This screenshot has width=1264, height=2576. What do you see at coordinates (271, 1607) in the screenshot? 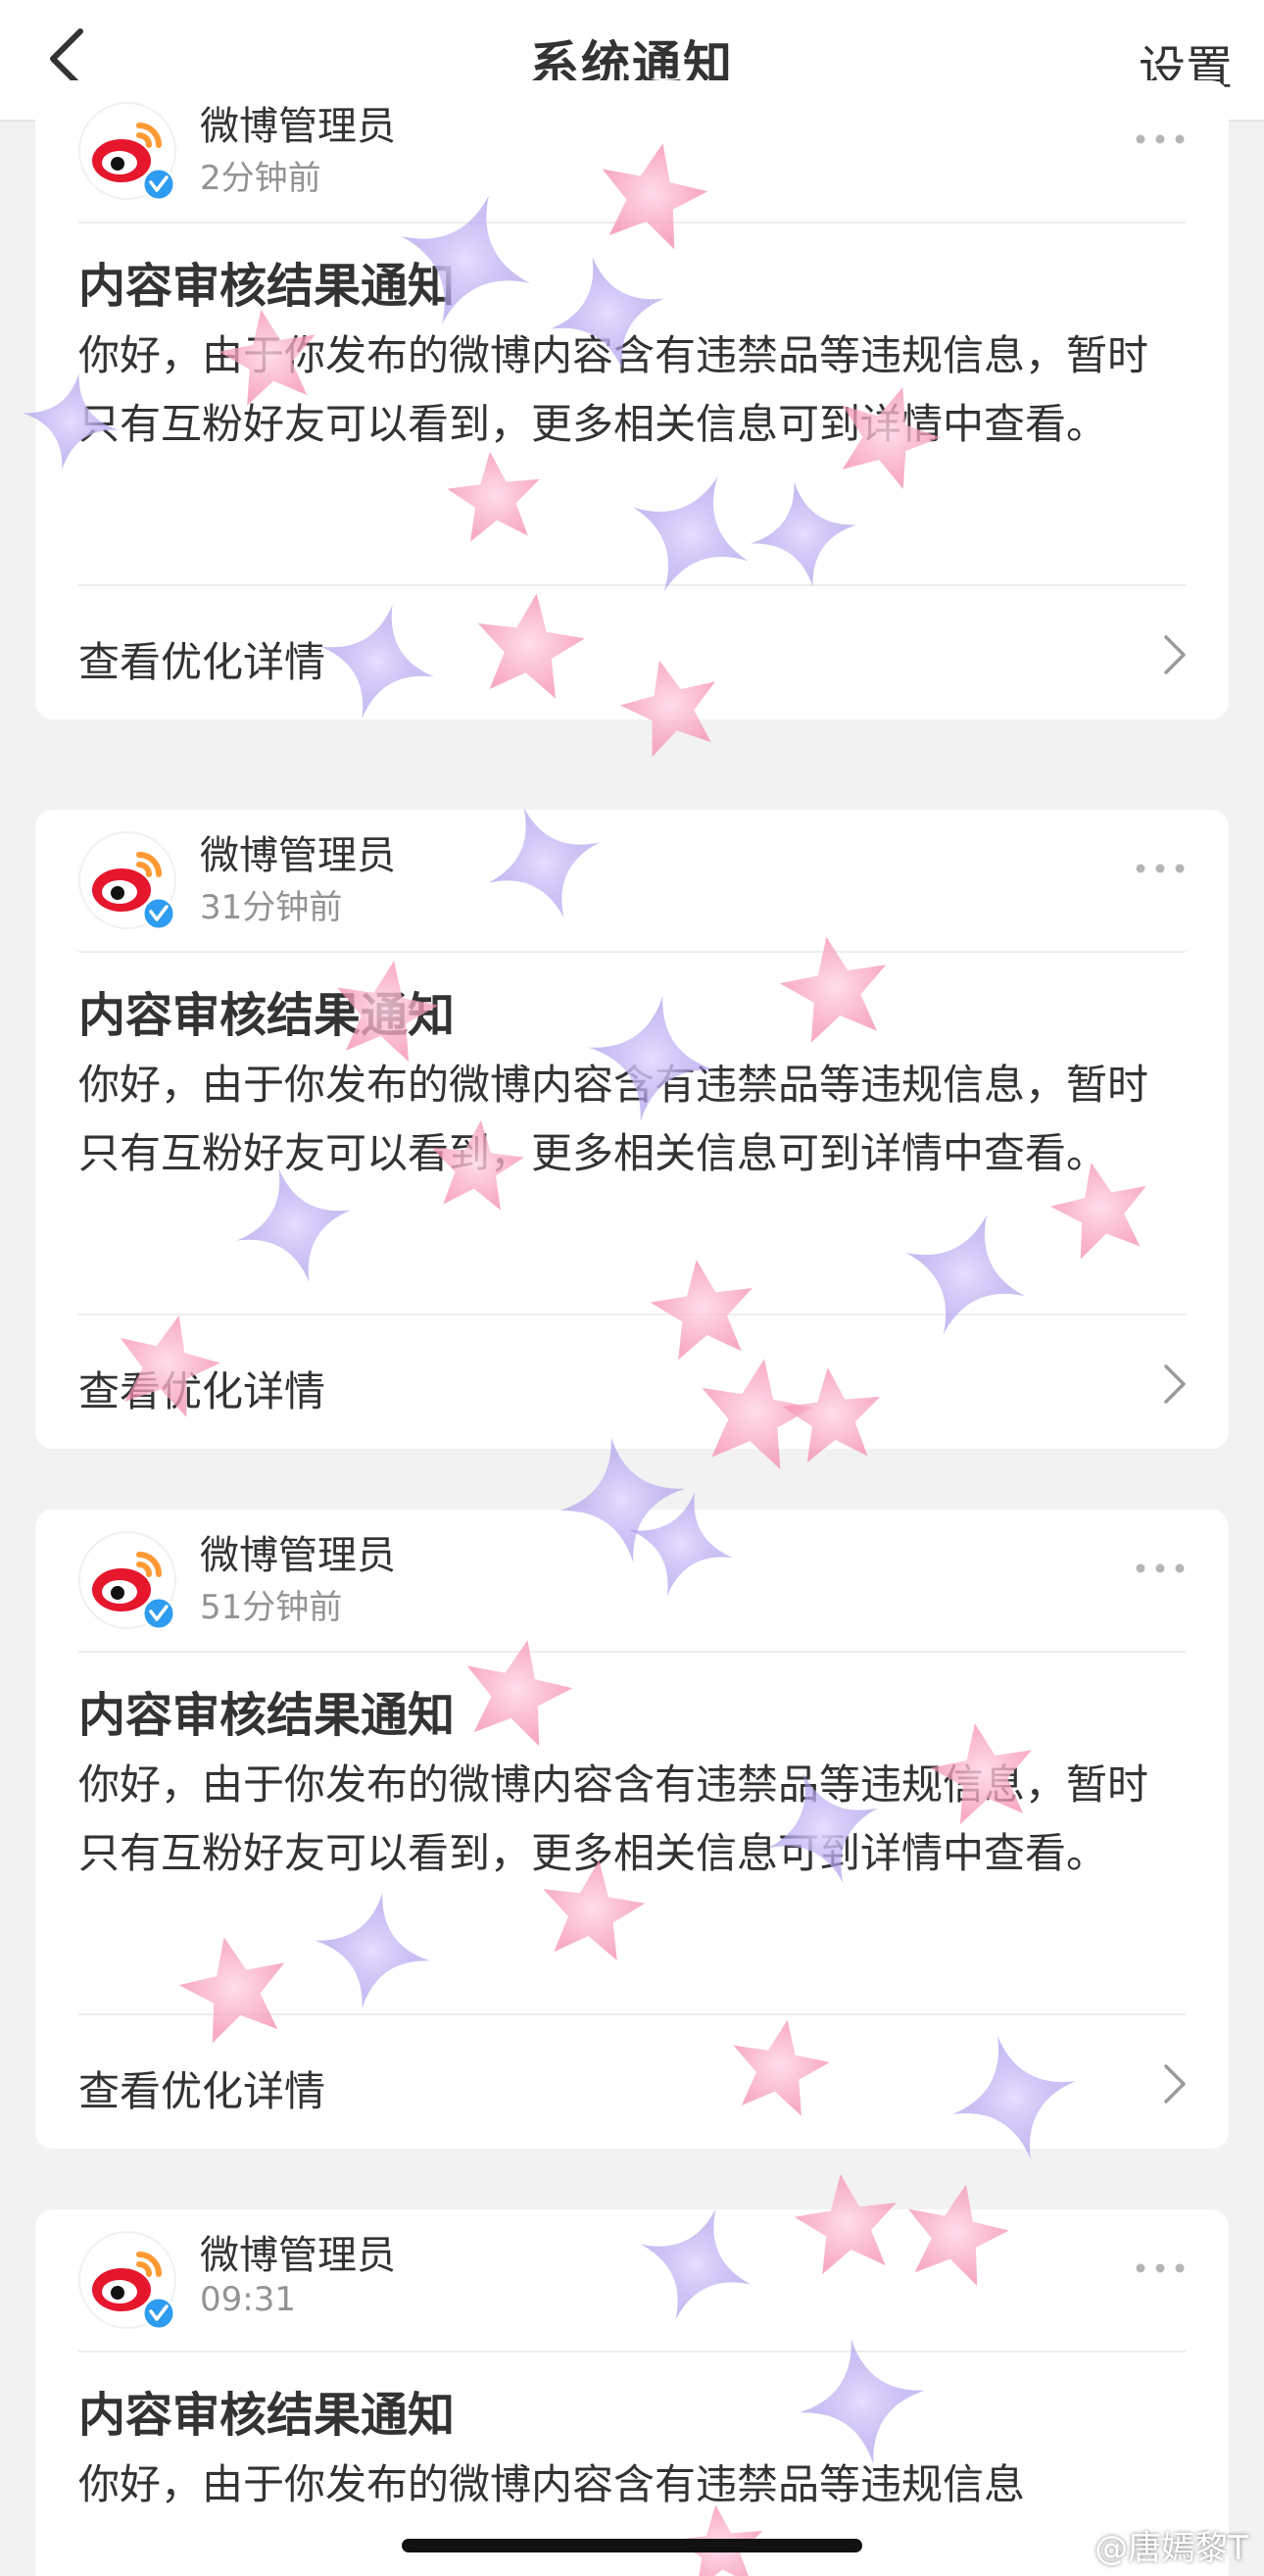
I see `timestamp: 51分钟前` at bounding box center [271, 1607].